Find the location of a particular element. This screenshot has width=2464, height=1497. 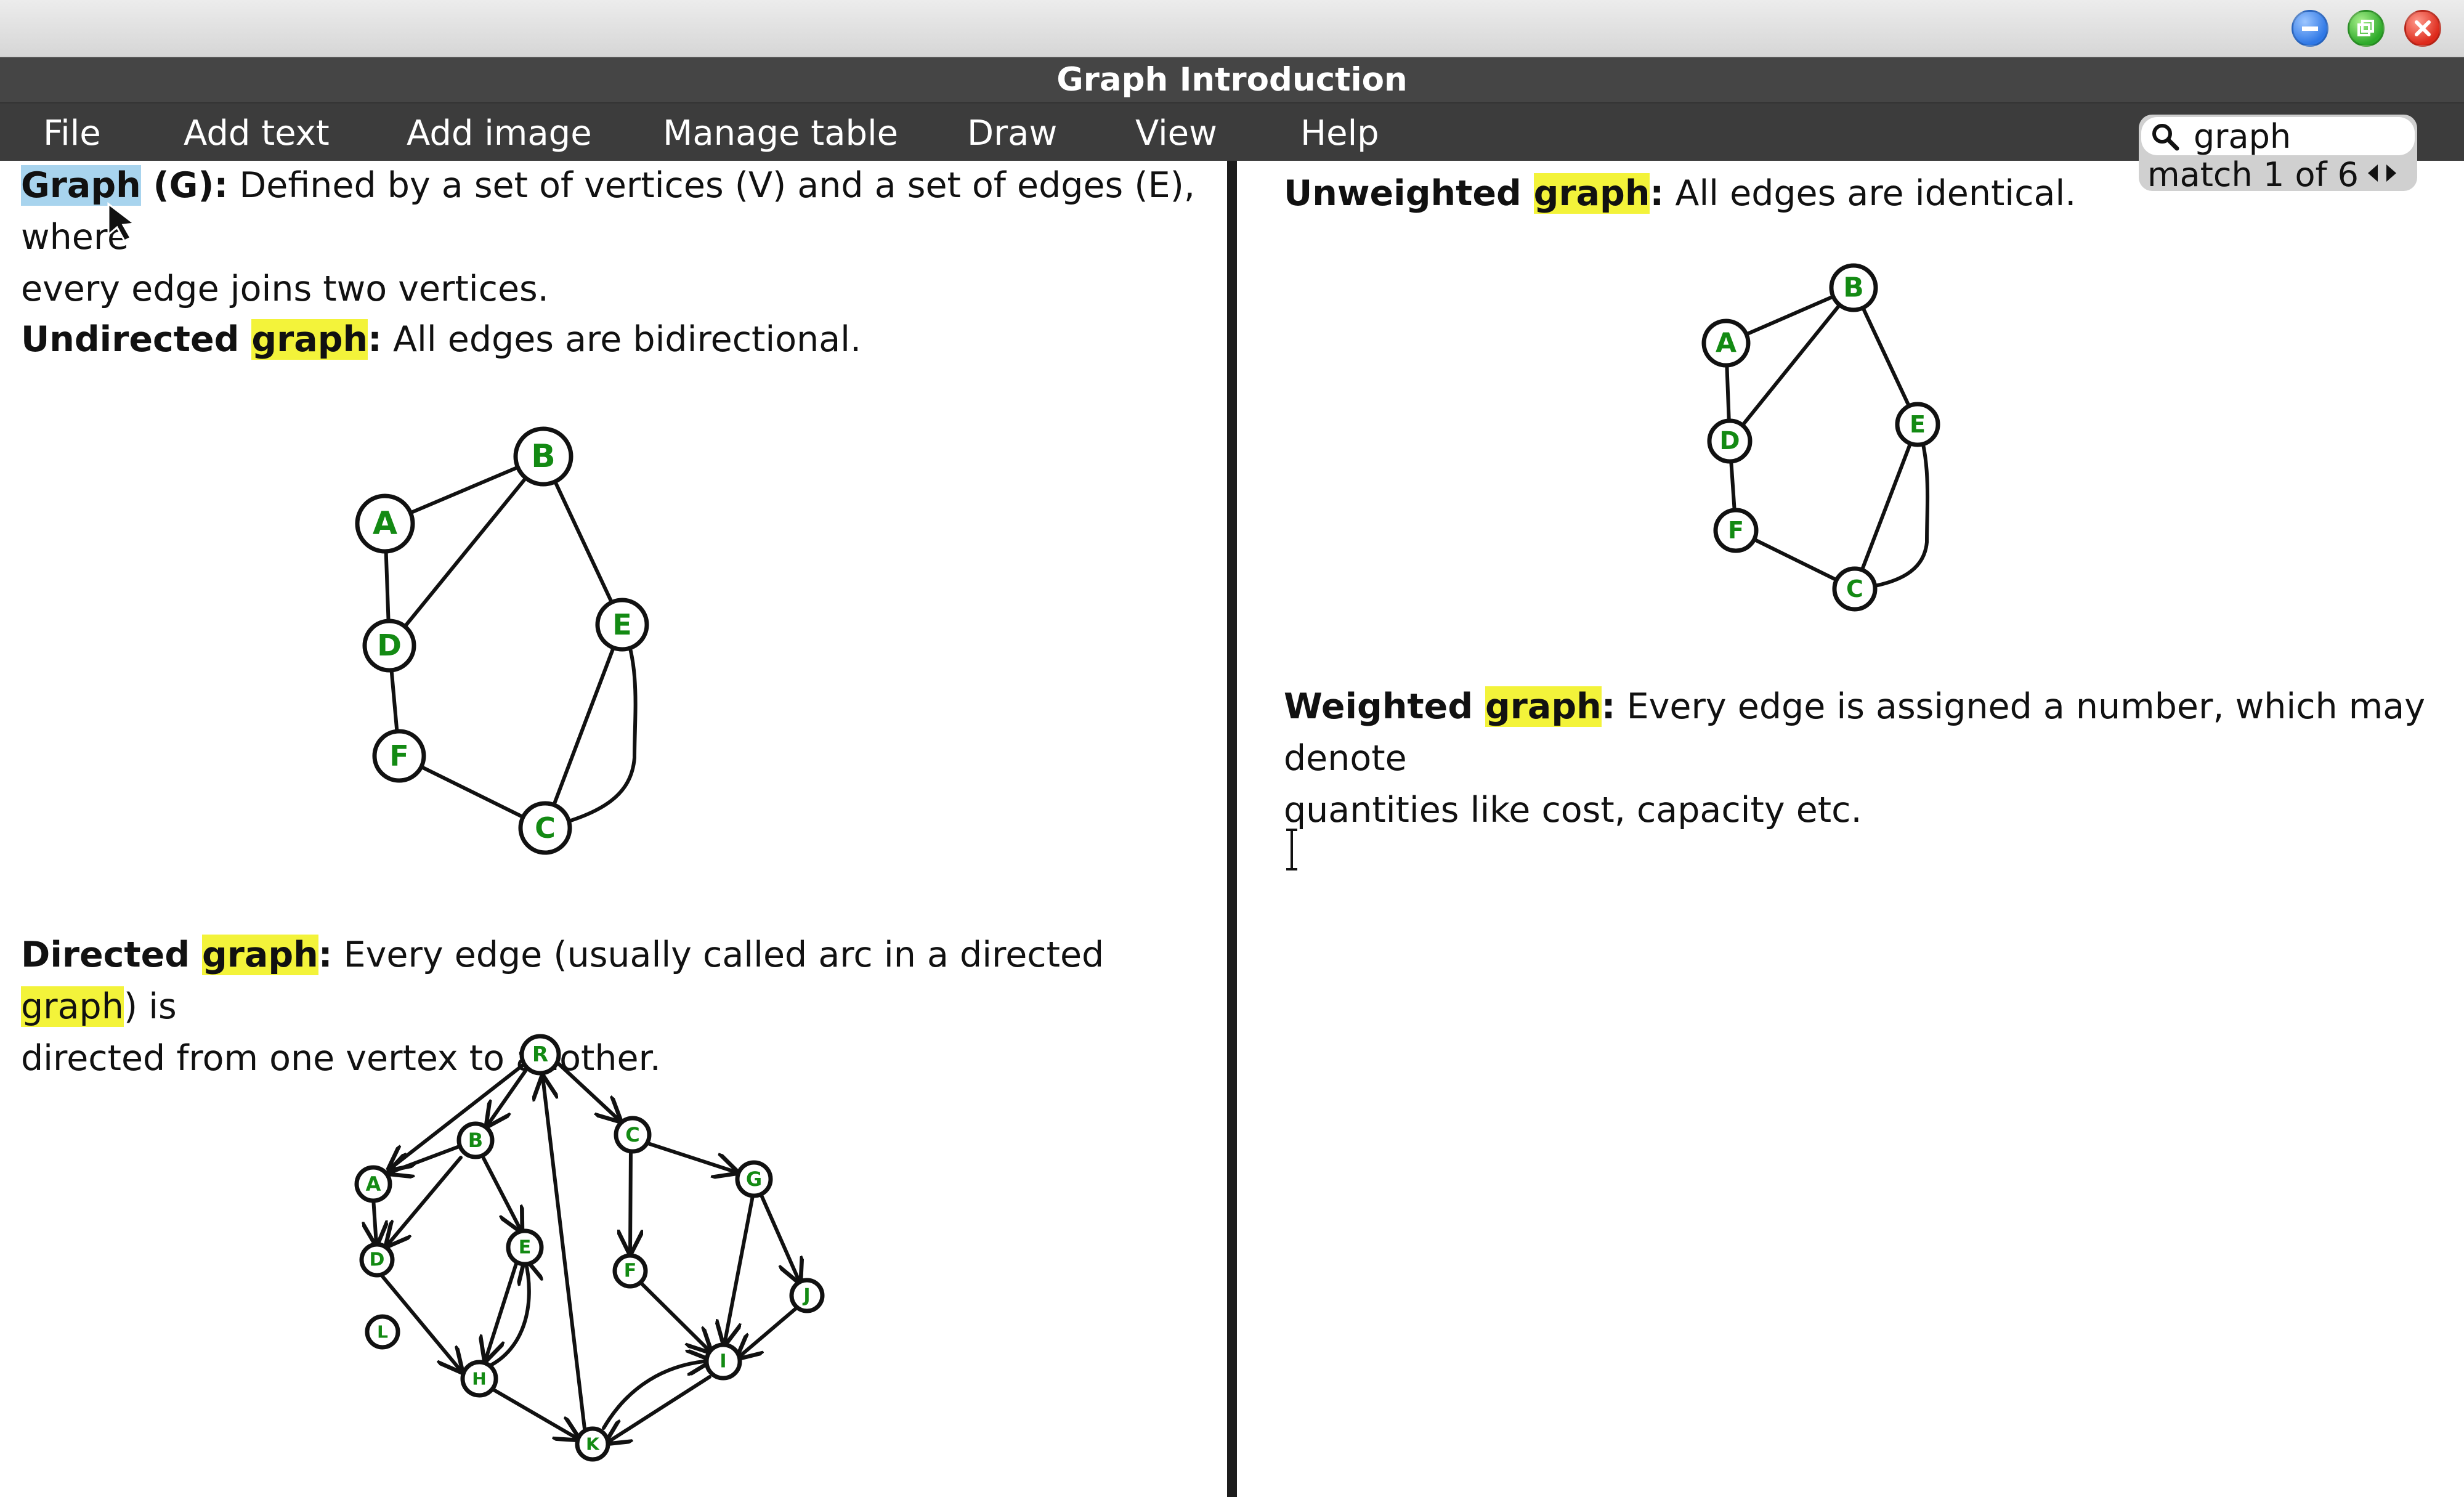

unweighted-graph-drawing: A B D E F C is located at coordinates (1823, 441).